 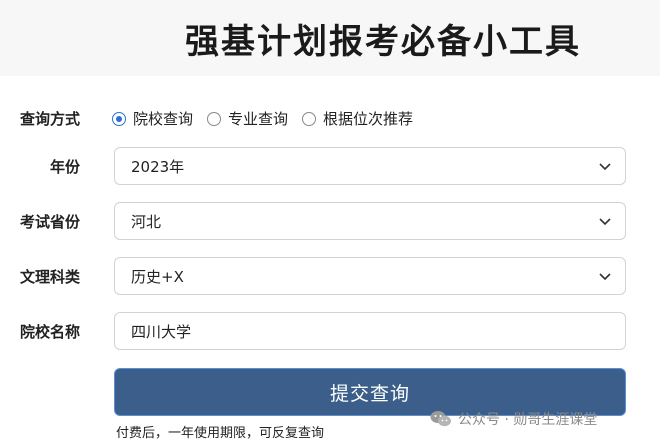 I want to click on payment-note: 付费后，一年使用期限，可反复查询, so click(x=220, y=433).